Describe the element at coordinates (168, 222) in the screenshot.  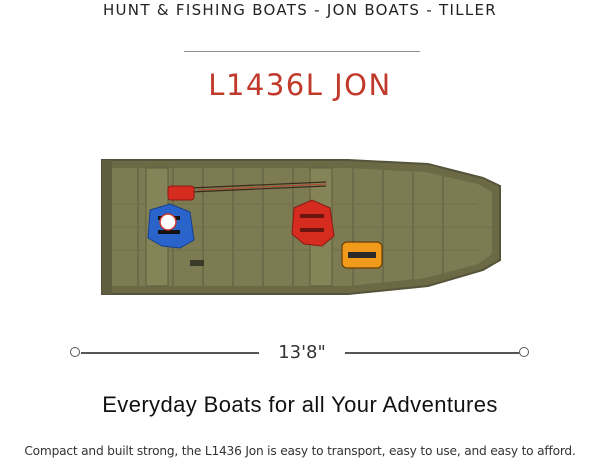
I see `cap` at that location.